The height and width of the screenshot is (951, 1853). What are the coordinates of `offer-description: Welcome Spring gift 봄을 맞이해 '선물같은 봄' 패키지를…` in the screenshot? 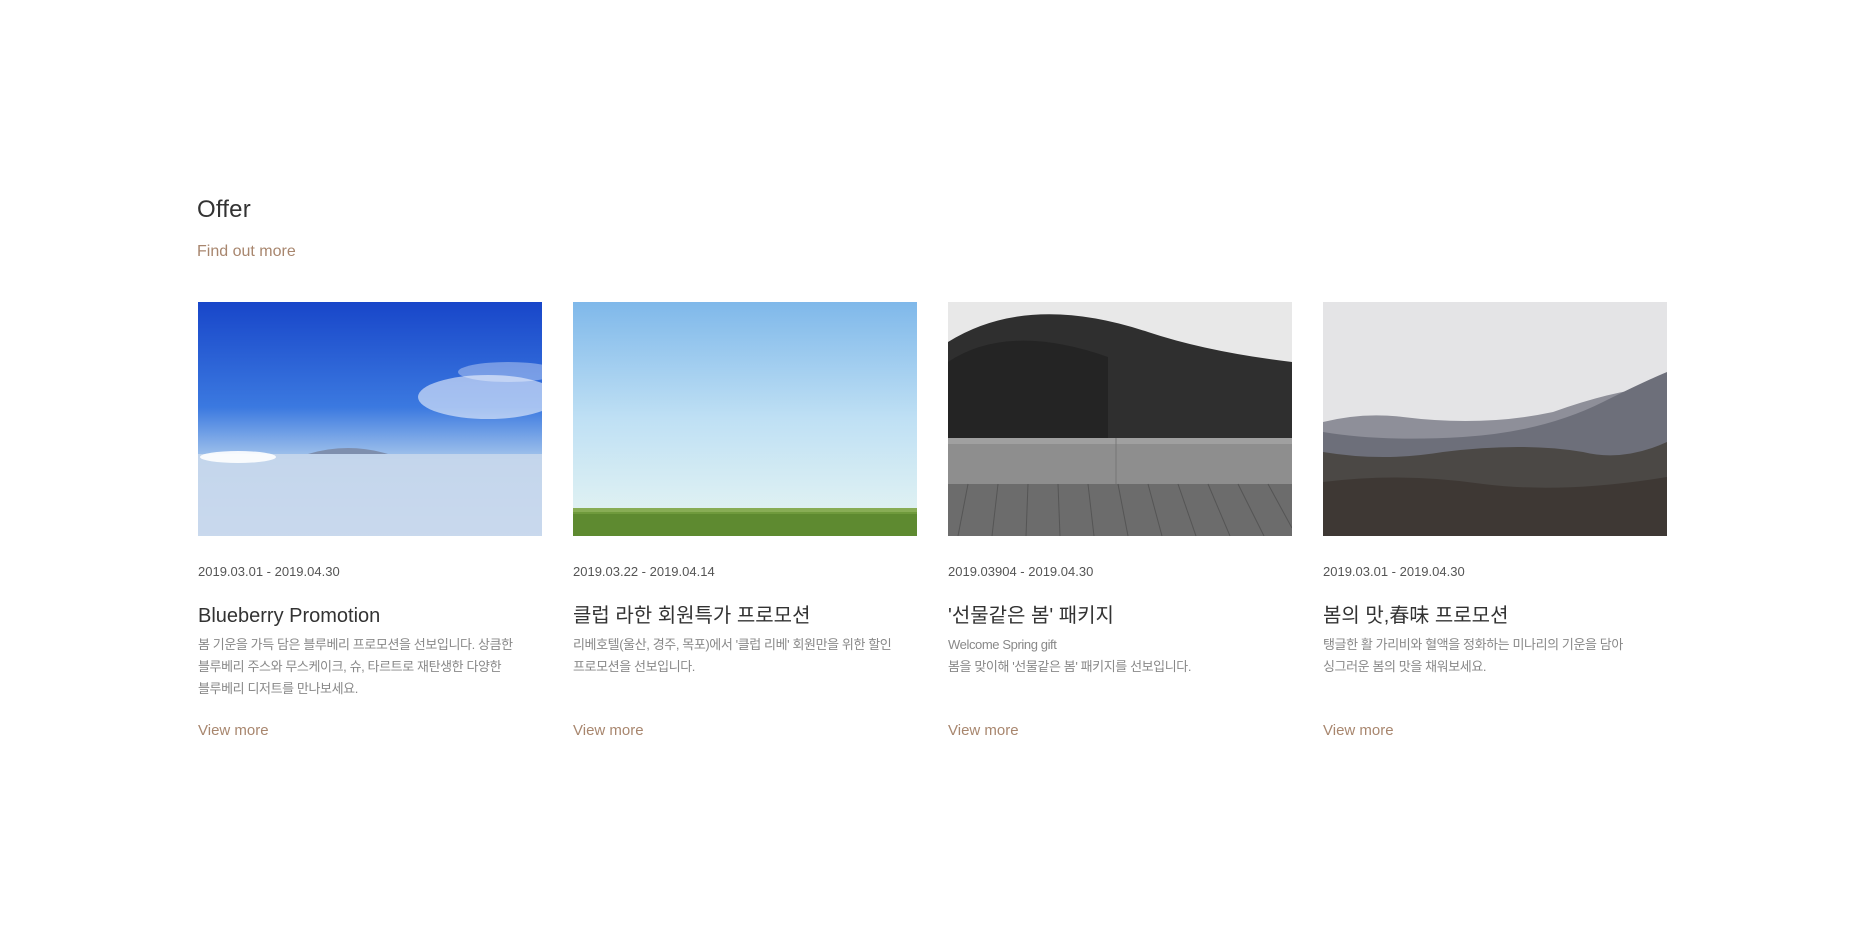 It's located at (1070, 655).